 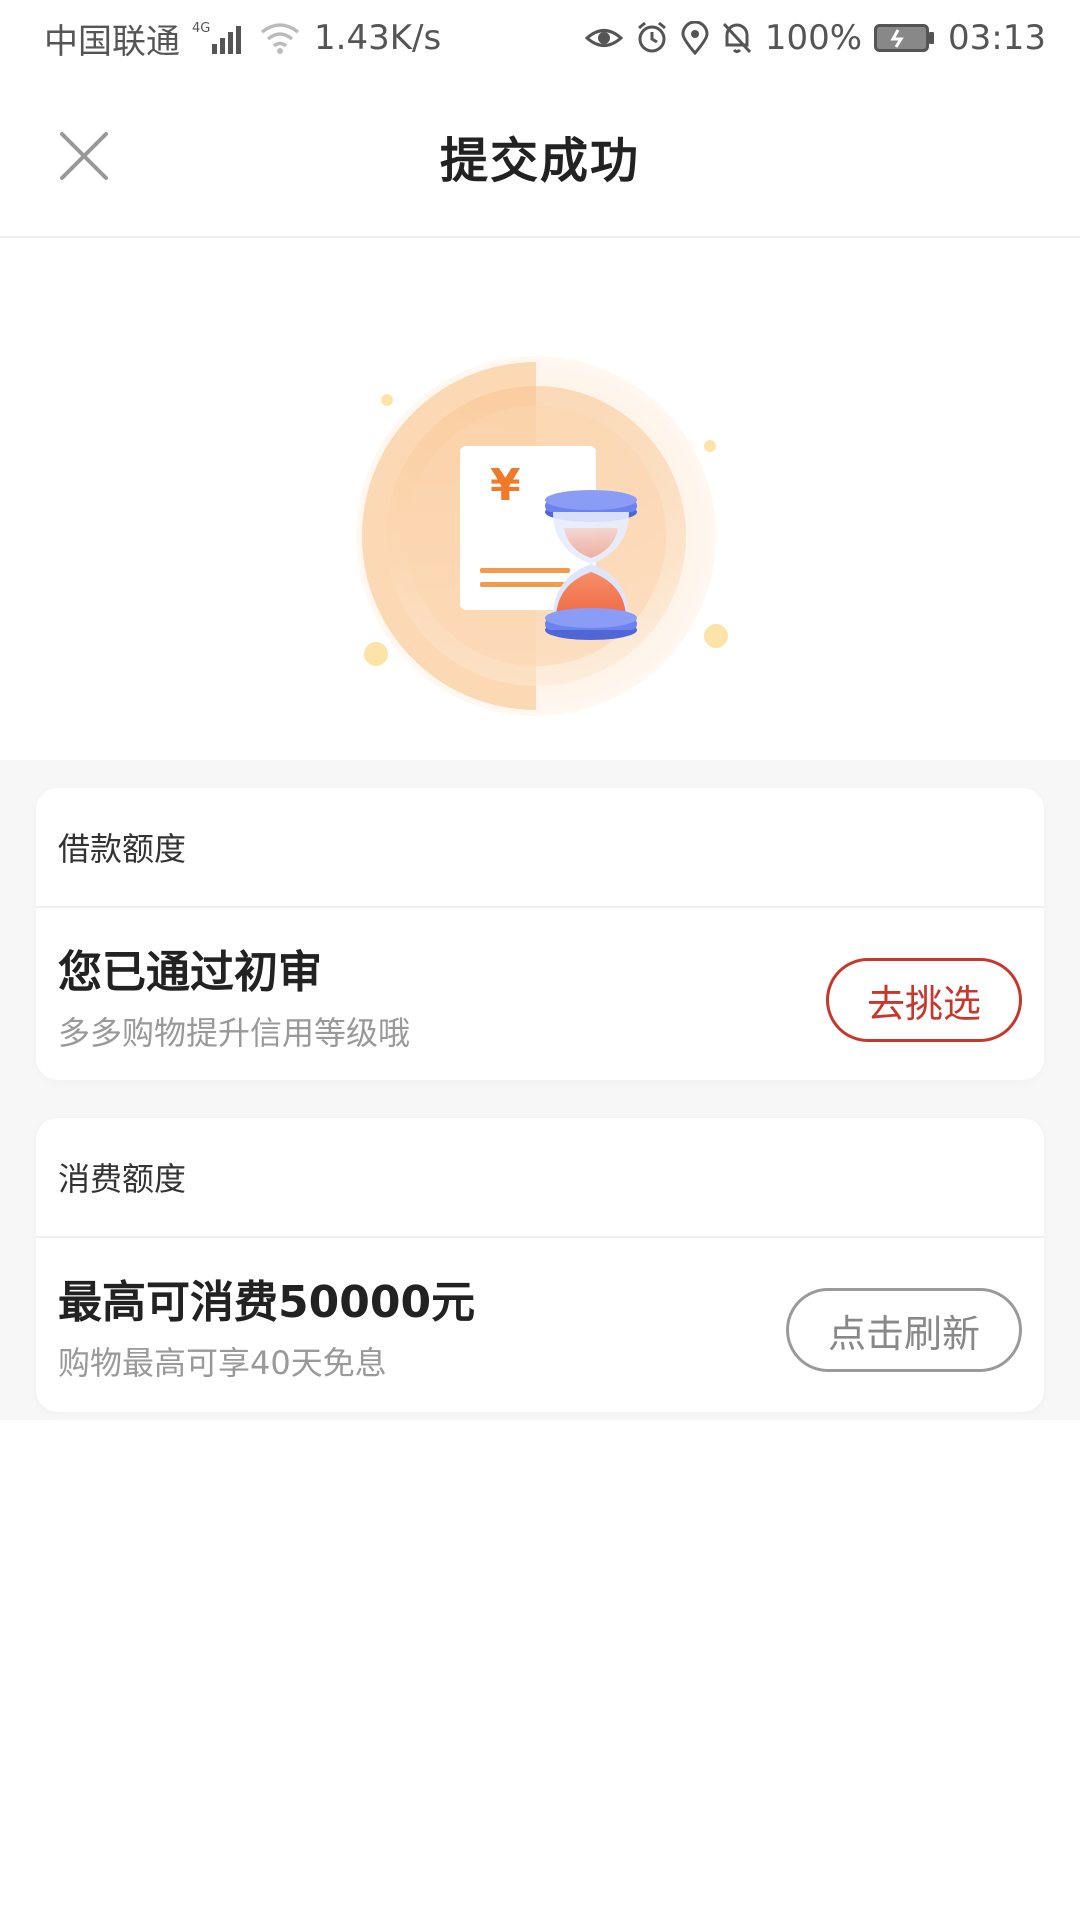 I want to click on page-title: 提交成功, so click(x=539, y=161).